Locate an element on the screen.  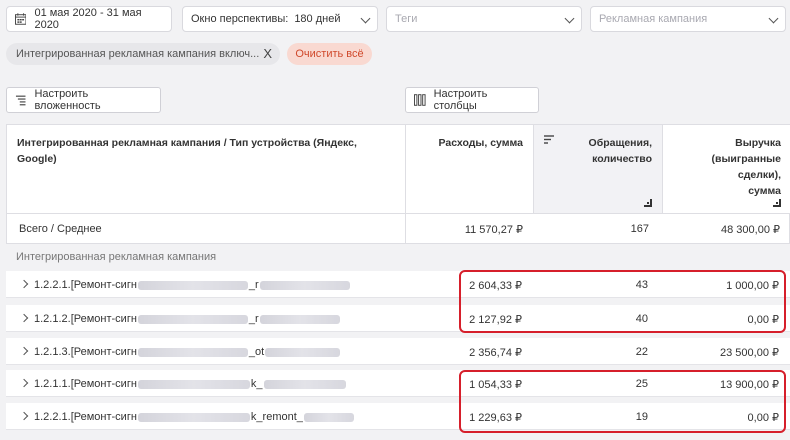
close-icon: X is located at coordinates (267, 53).